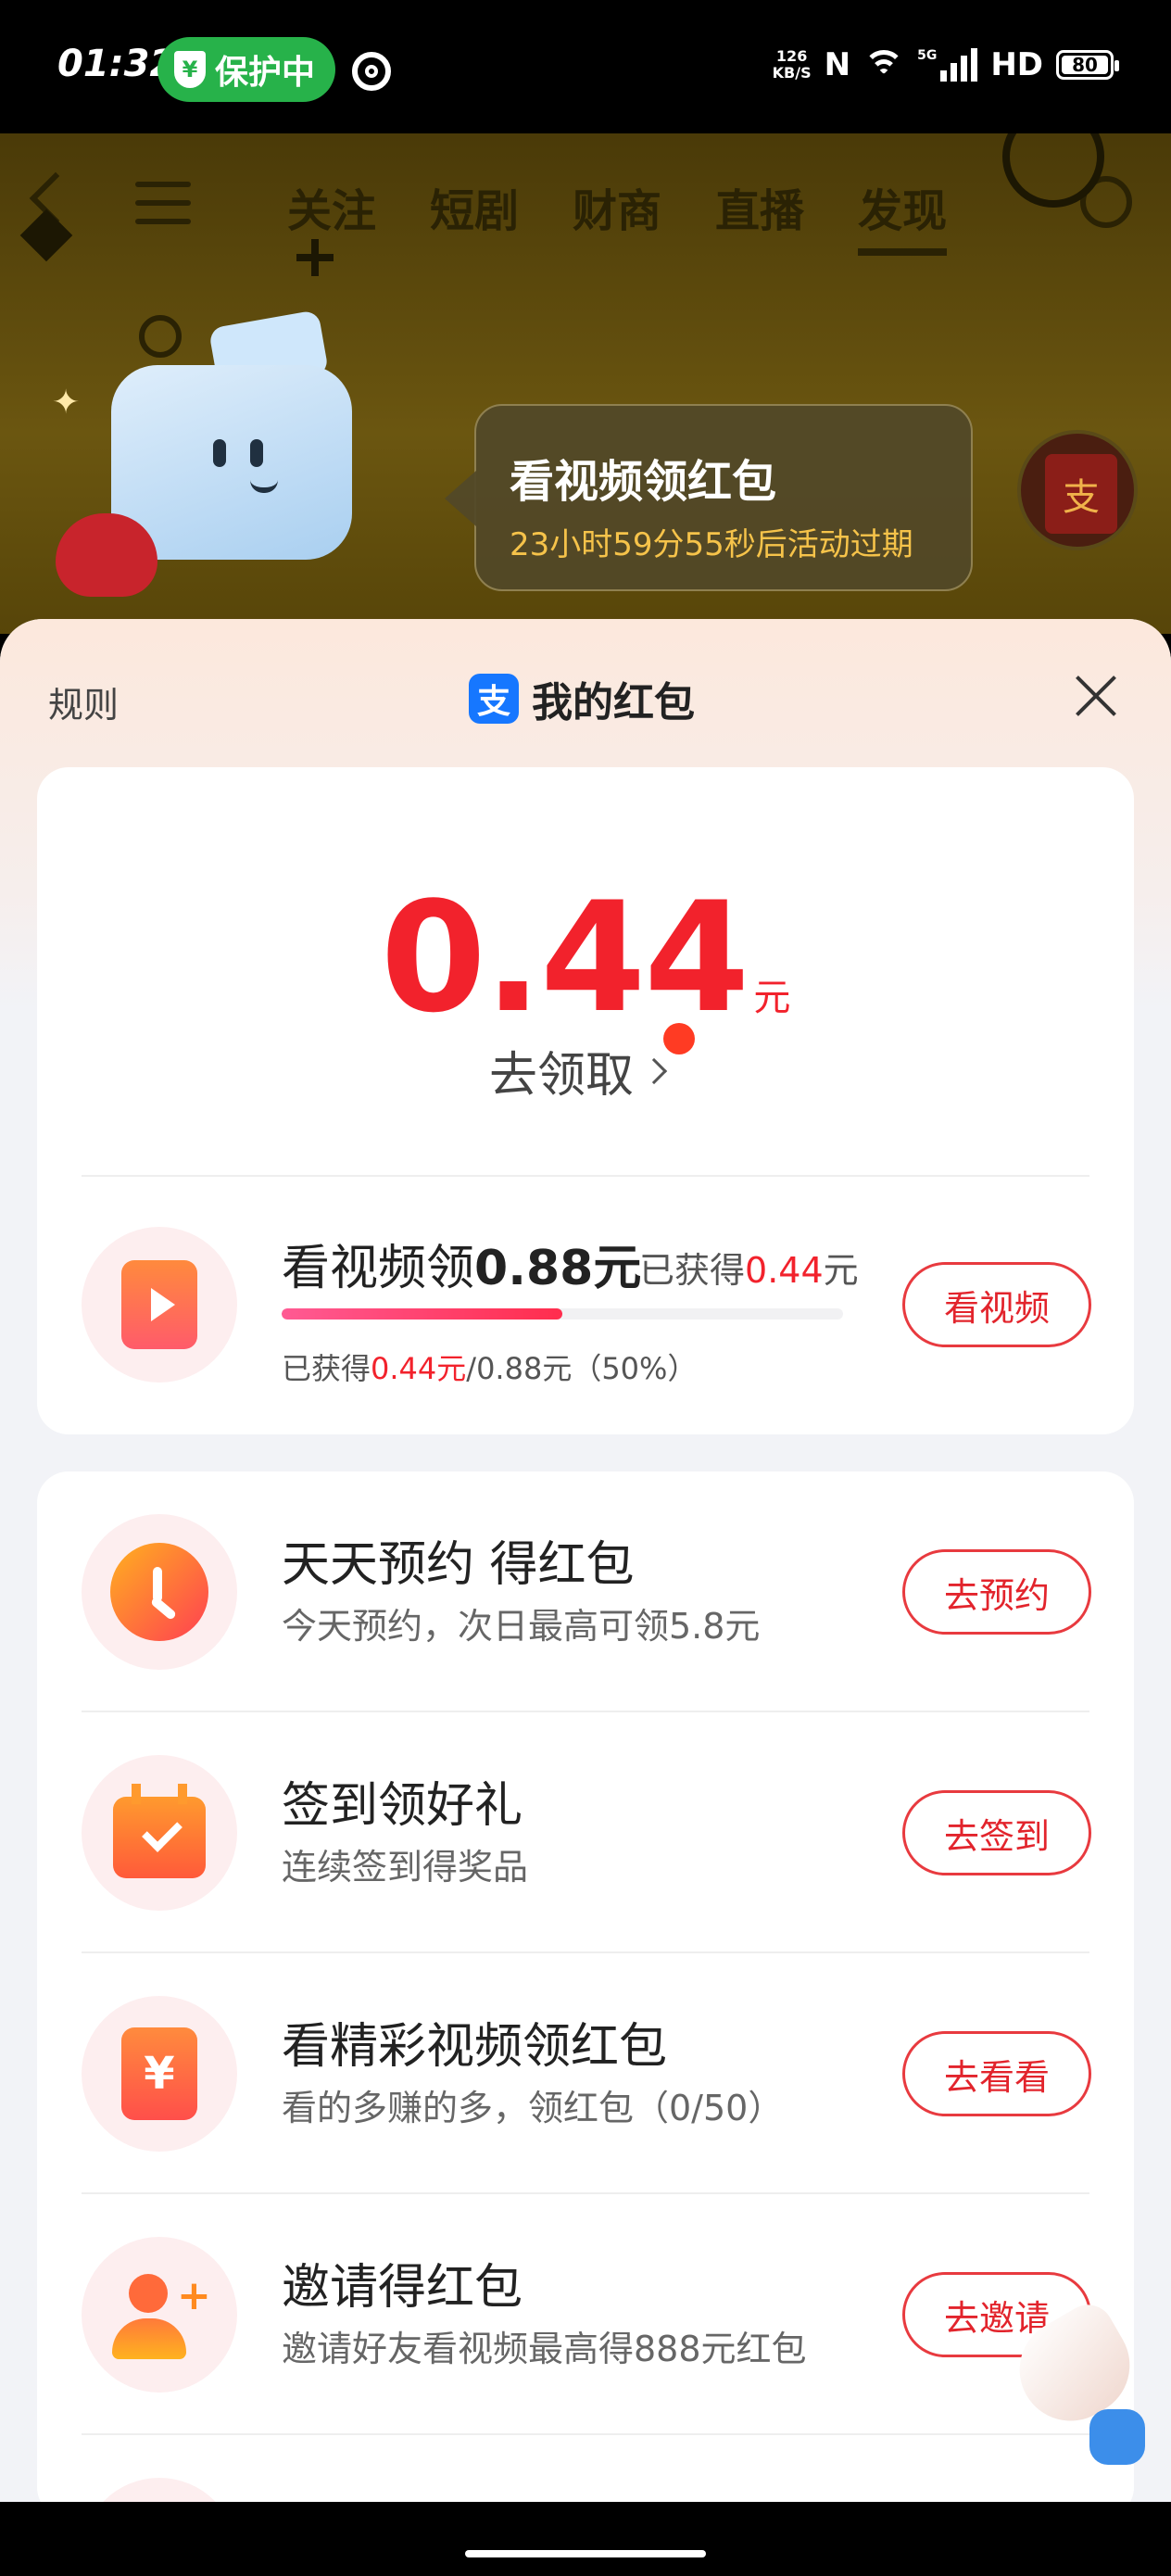 The image size is (1171, 2576). Describe the element at coordinates (997, 1304) in the screenshot. I see `watch-video-button: 看视频` at that location.